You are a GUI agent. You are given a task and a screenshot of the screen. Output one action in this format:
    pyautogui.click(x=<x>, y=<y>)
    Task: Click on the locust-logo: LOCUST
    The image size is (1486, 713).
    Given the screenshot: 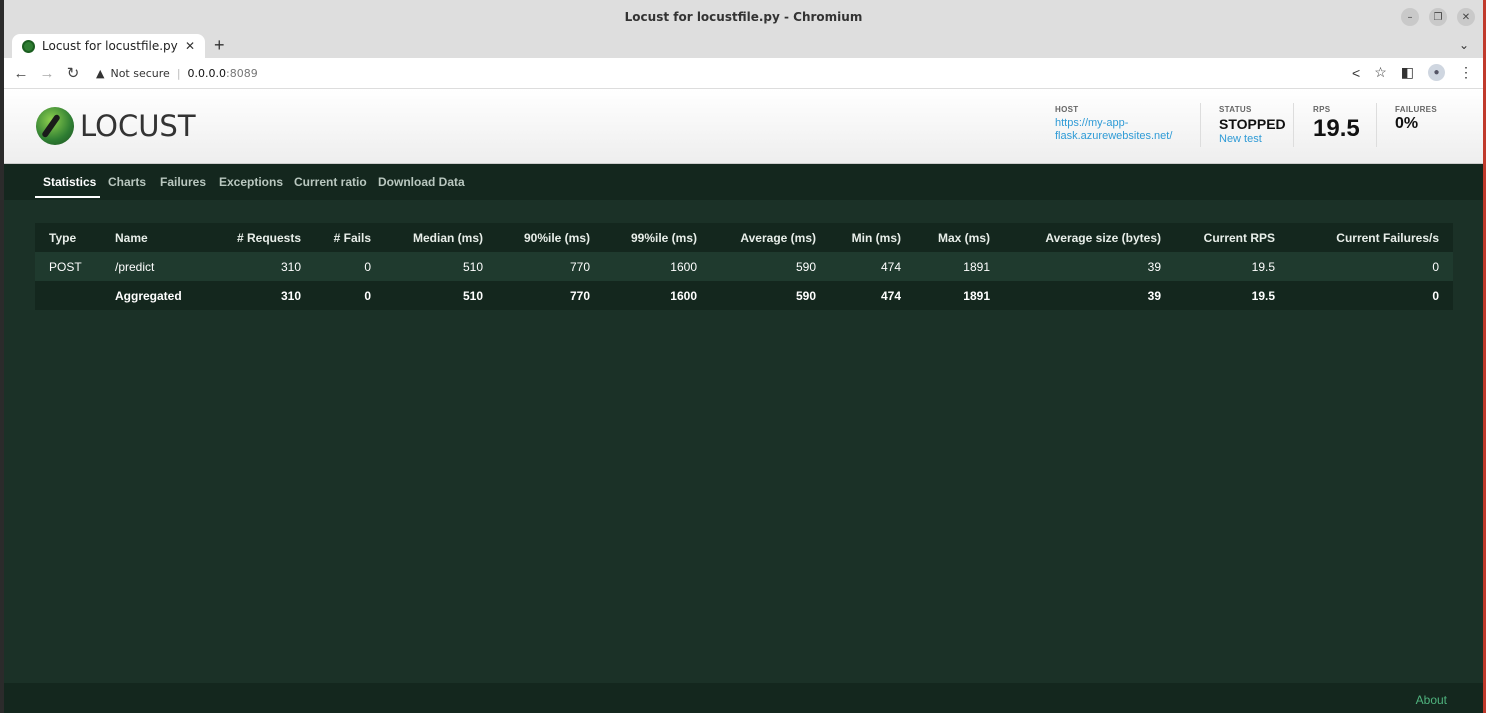 What is the action you would take?
    pyautogui.click(x=116, y=126)
    